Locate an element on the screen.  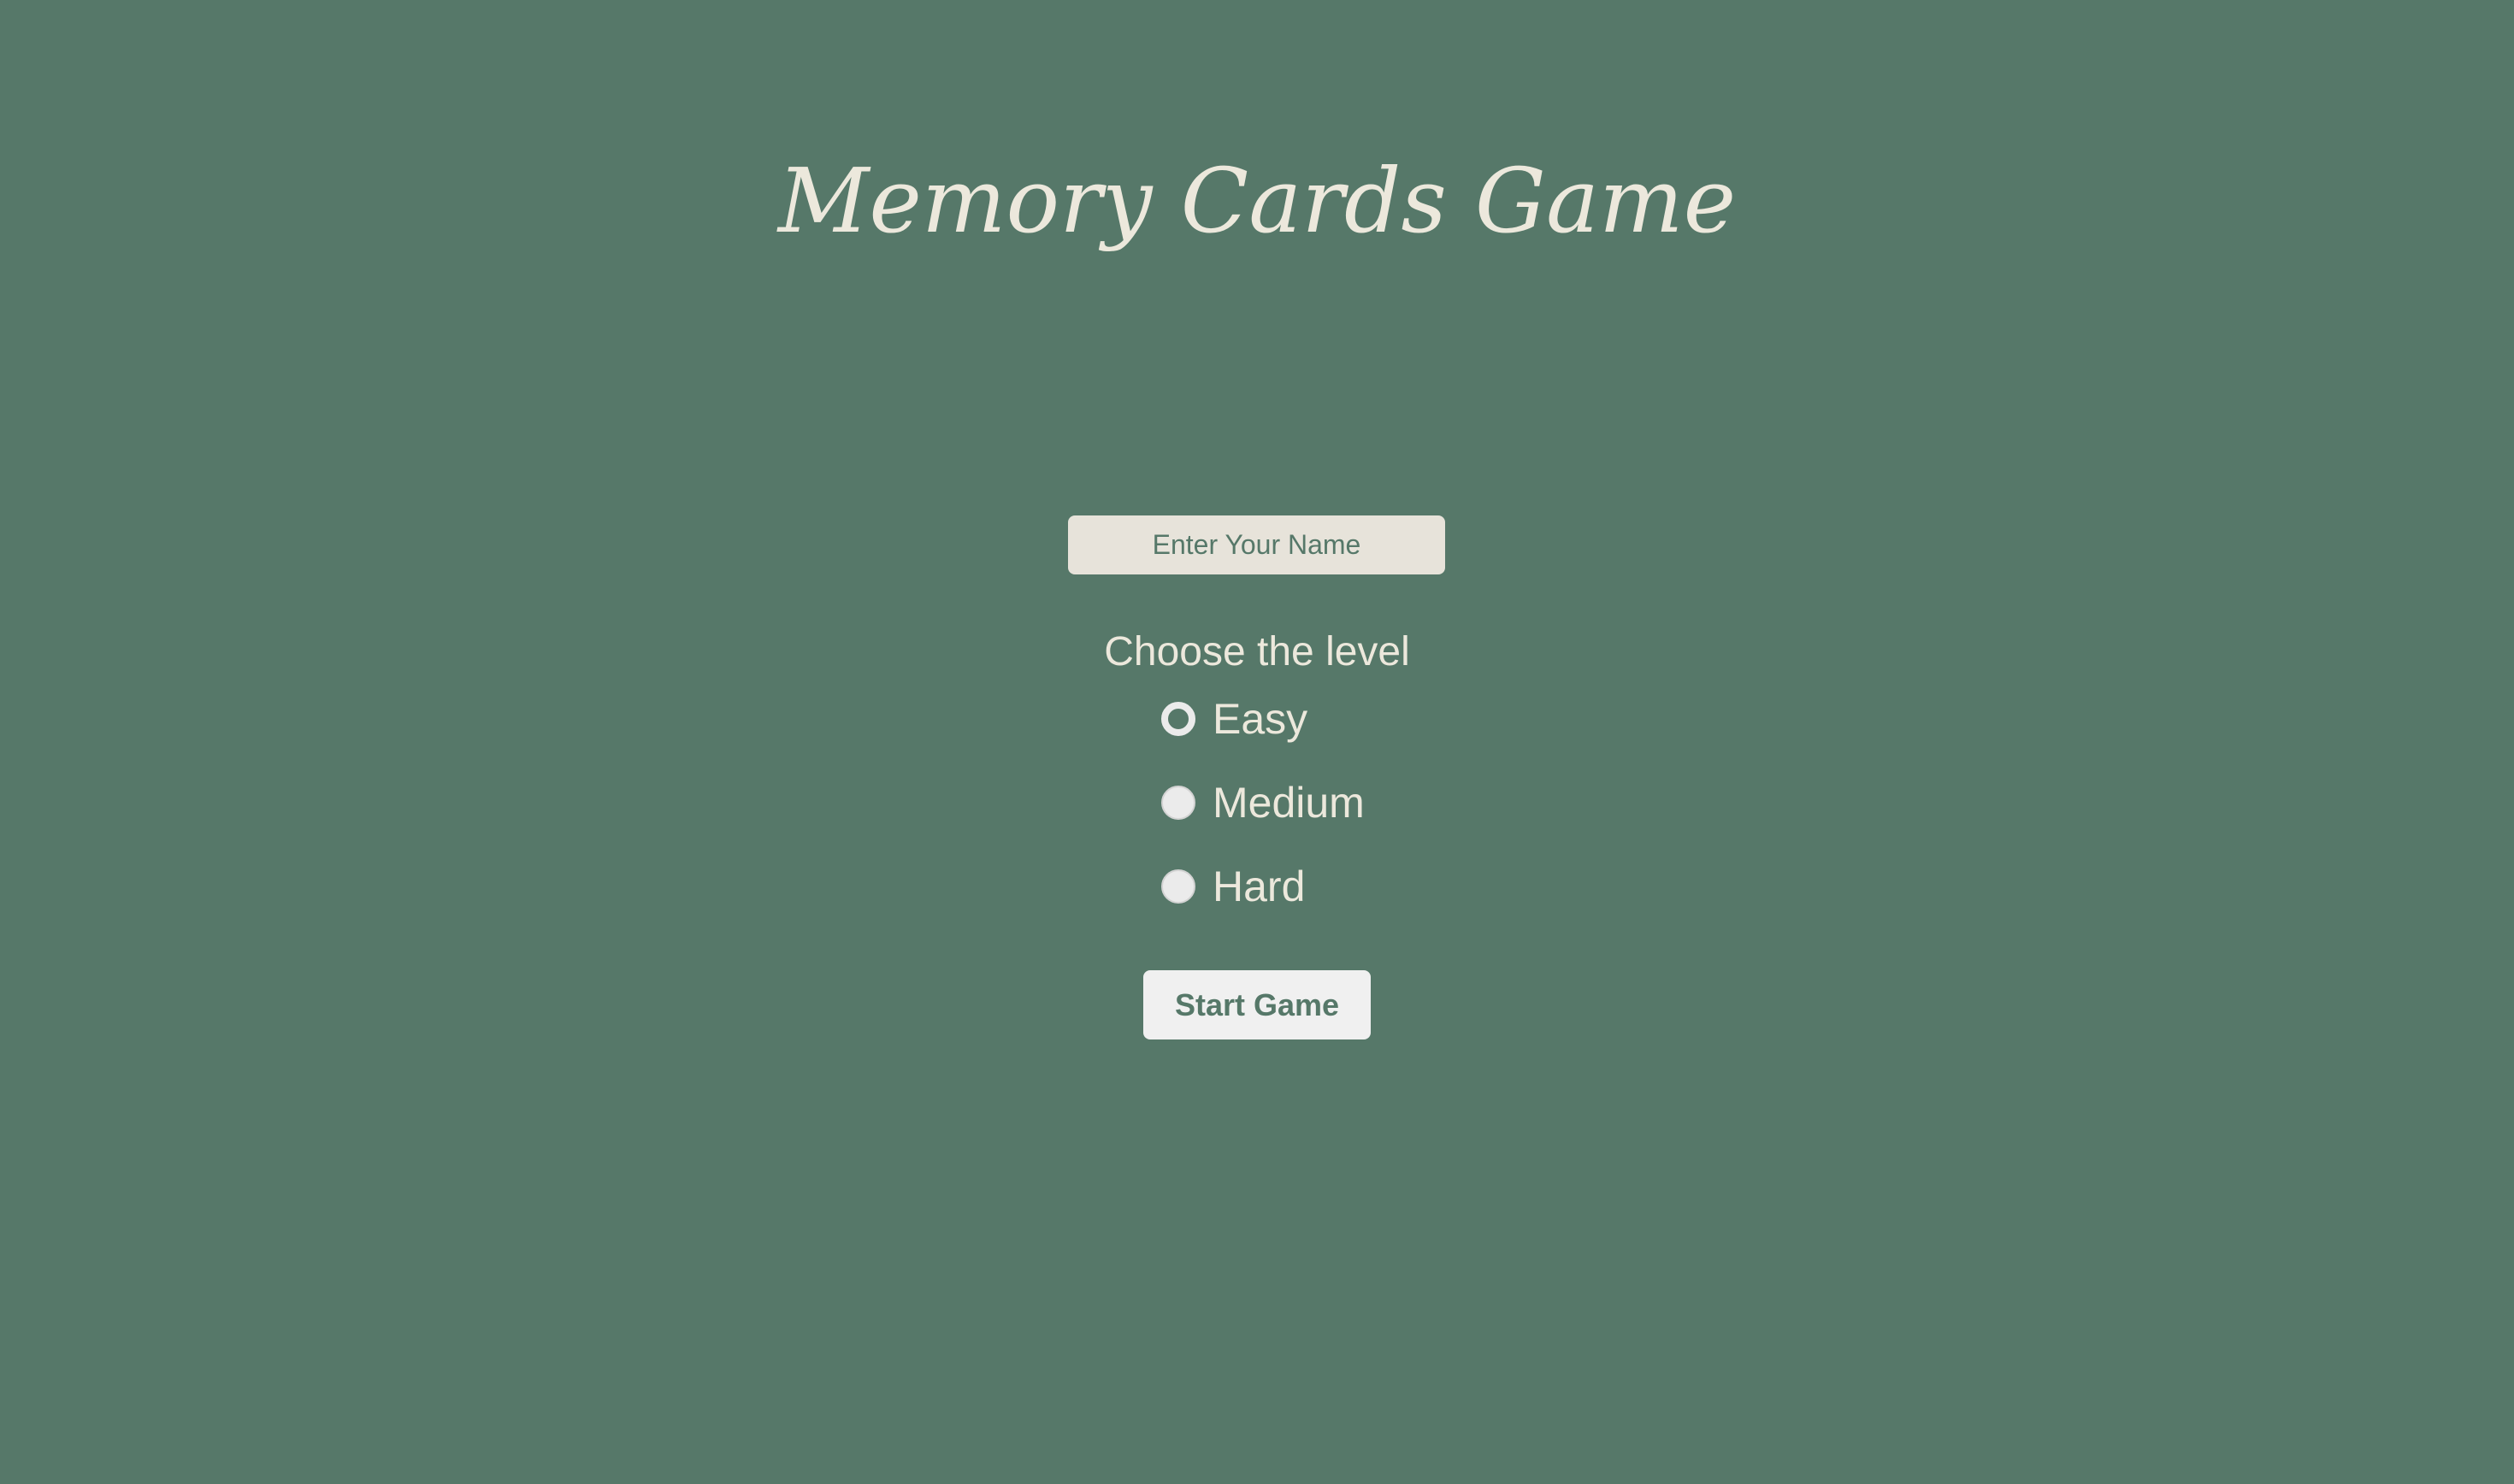
medium-label: Medium is located at coordinates (1289, 803).